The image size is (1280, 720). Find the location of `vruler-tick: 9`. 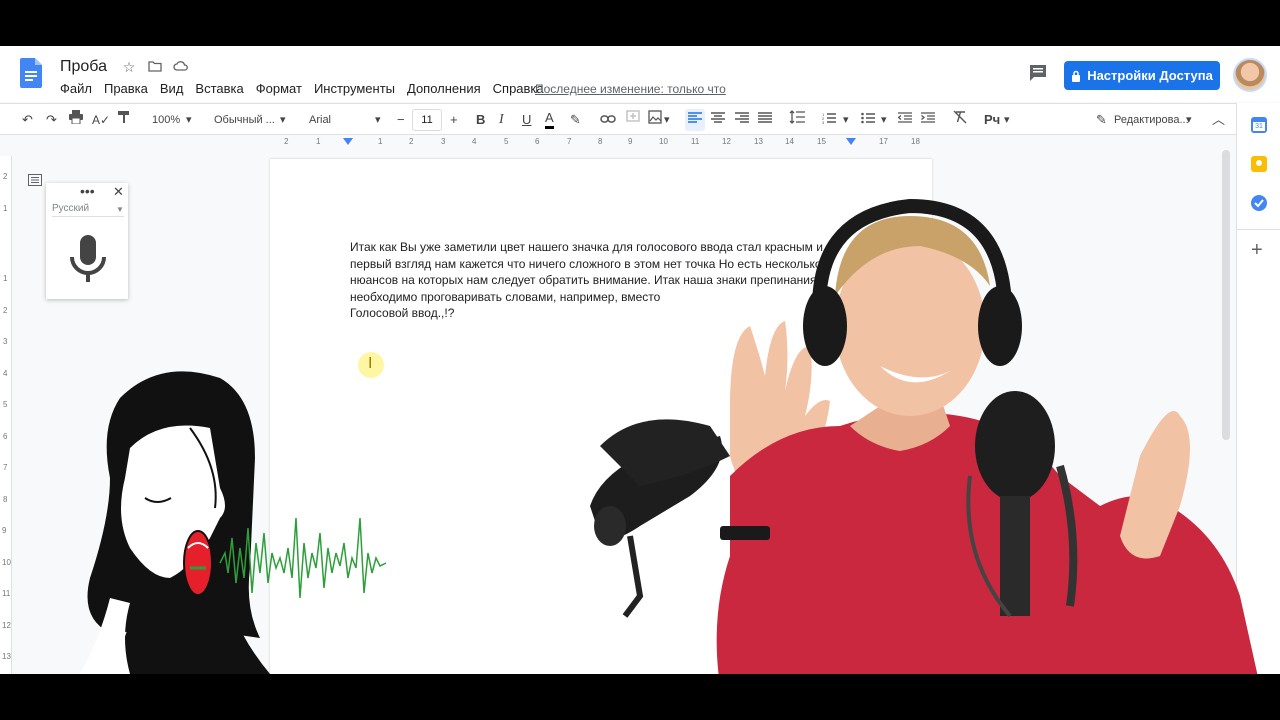

vruler-tick: 9 is located at coordinates (4, 530).